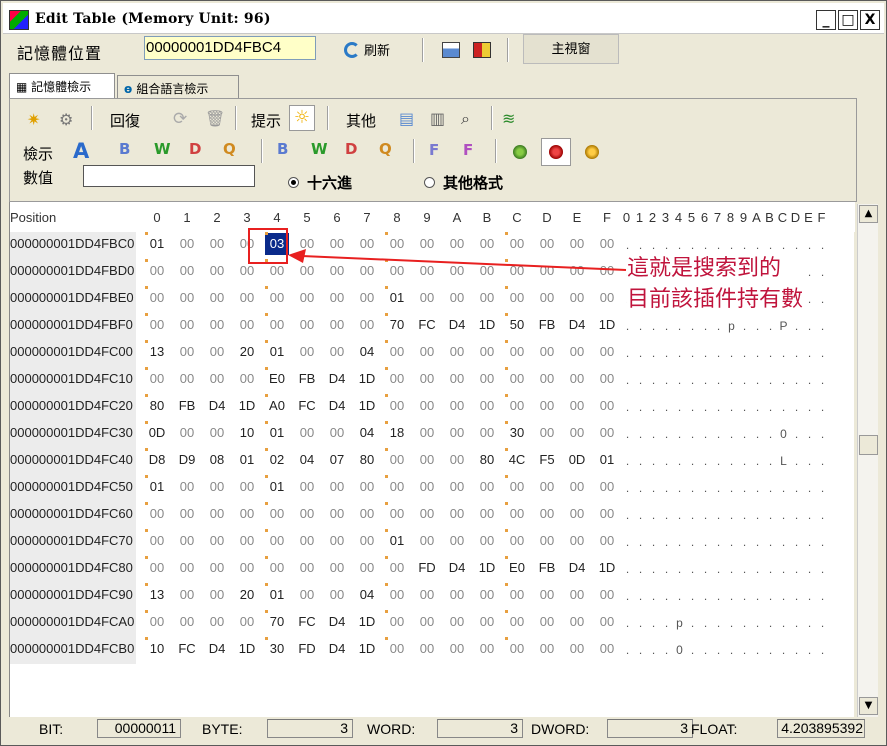 Image resolution: width=887 pixels, height=746 pixels. I want to click on byte-cell: 10, so click(247, 432).